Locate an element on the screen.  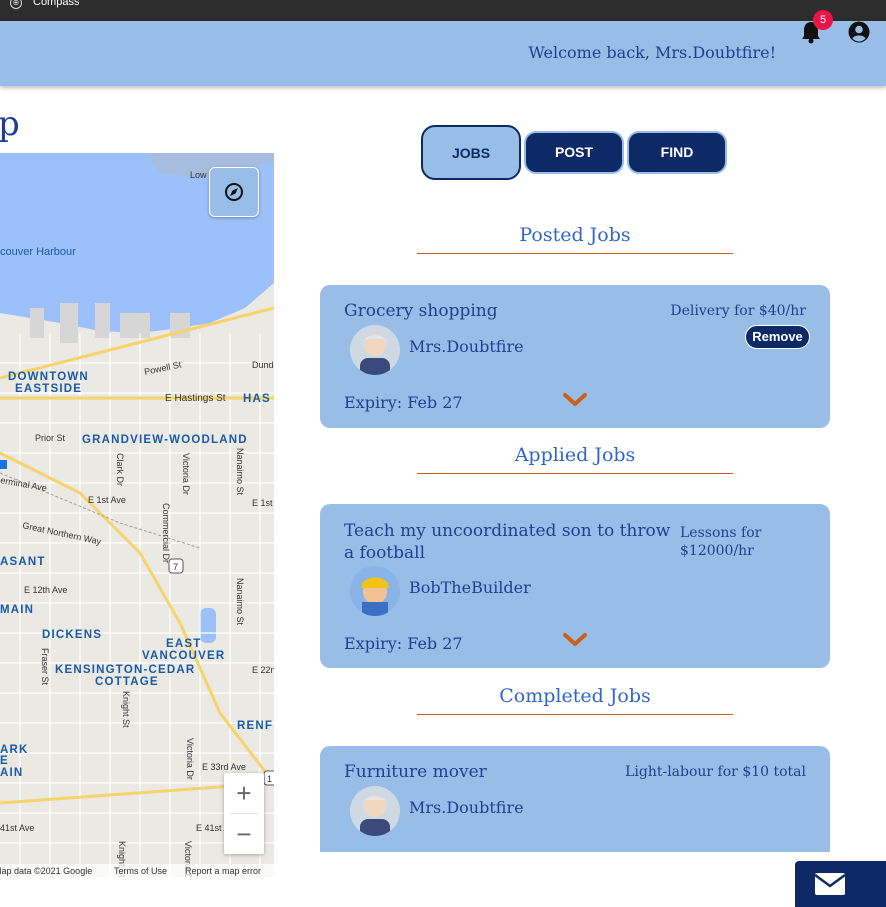
job-rate-line-2: $12000/hr is located at coordinates (717, 551).